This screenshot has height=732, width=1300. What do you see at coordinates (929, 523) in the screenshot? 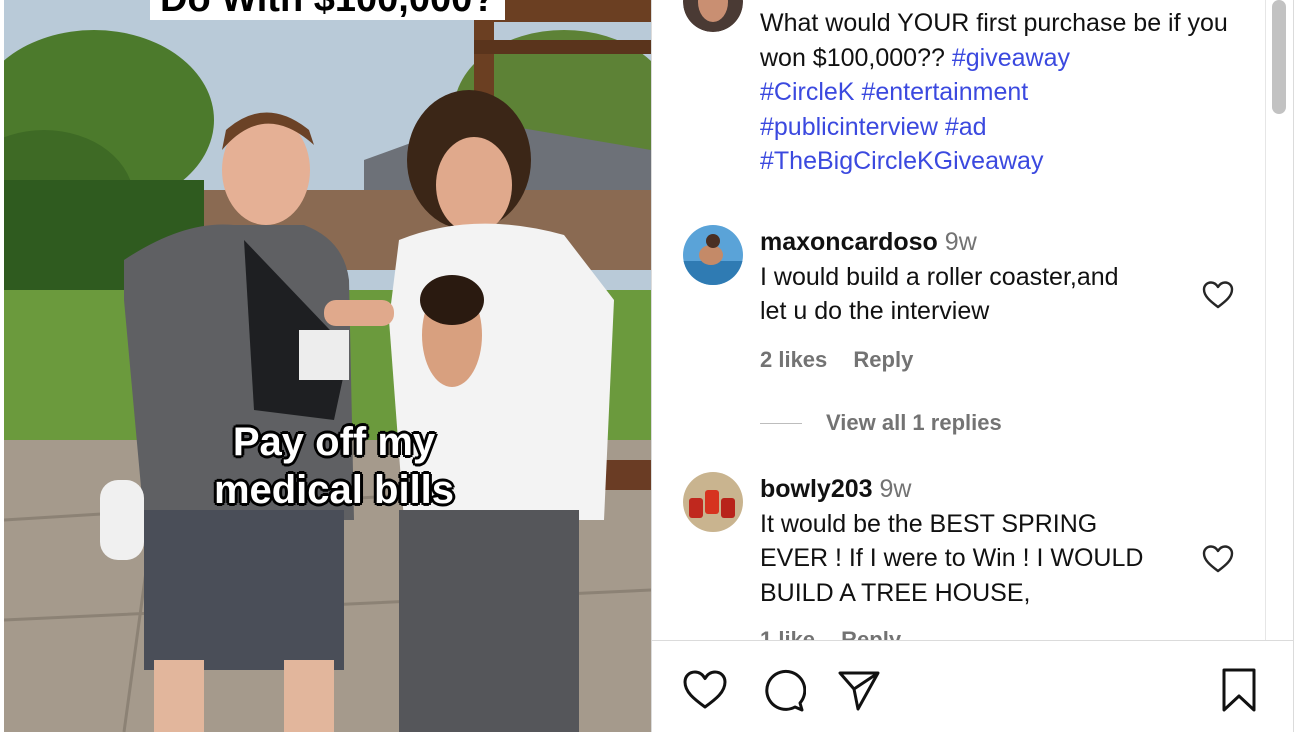
I see `comment-text: It would be the BEST SPRING` at bounding box center [929, 523].